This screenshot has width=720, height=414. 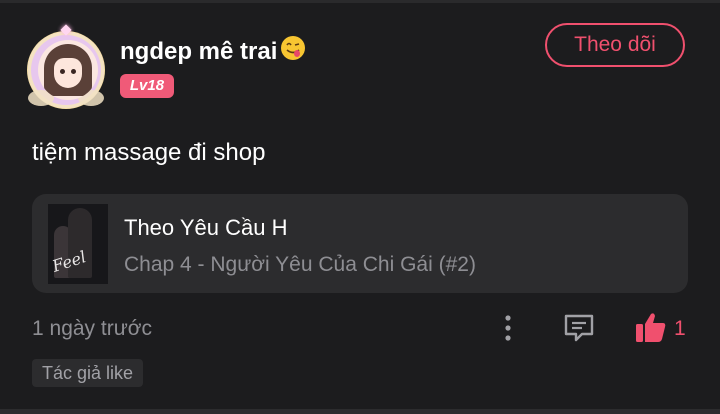 I want to click on story-title: Theo Yêu Cầu H, so click(x=206, y=227).